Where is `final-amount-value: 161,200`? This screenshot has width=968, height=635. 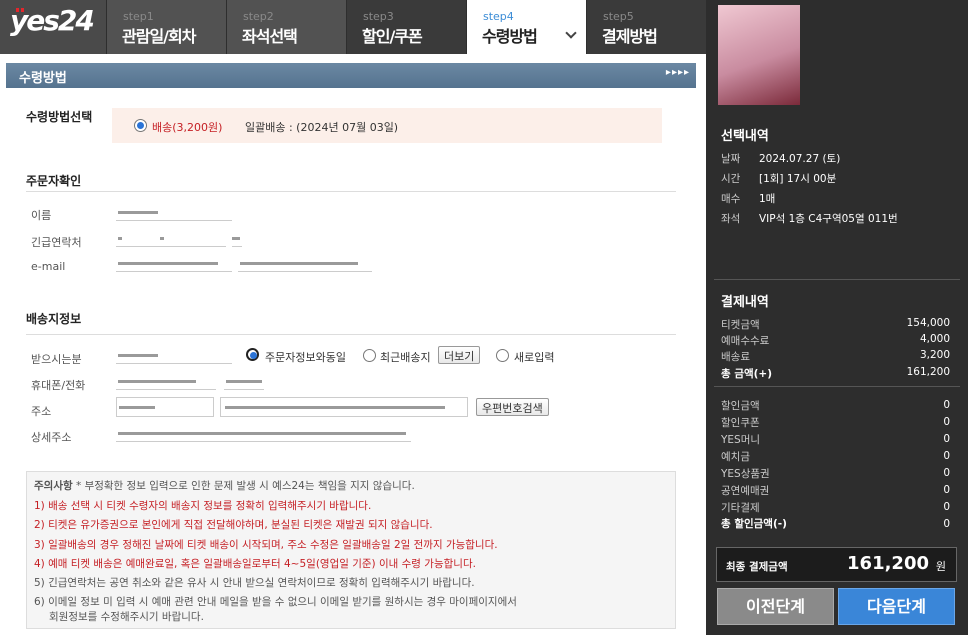
final-amount-value: 161,200 is located at coordinates (888, 563).